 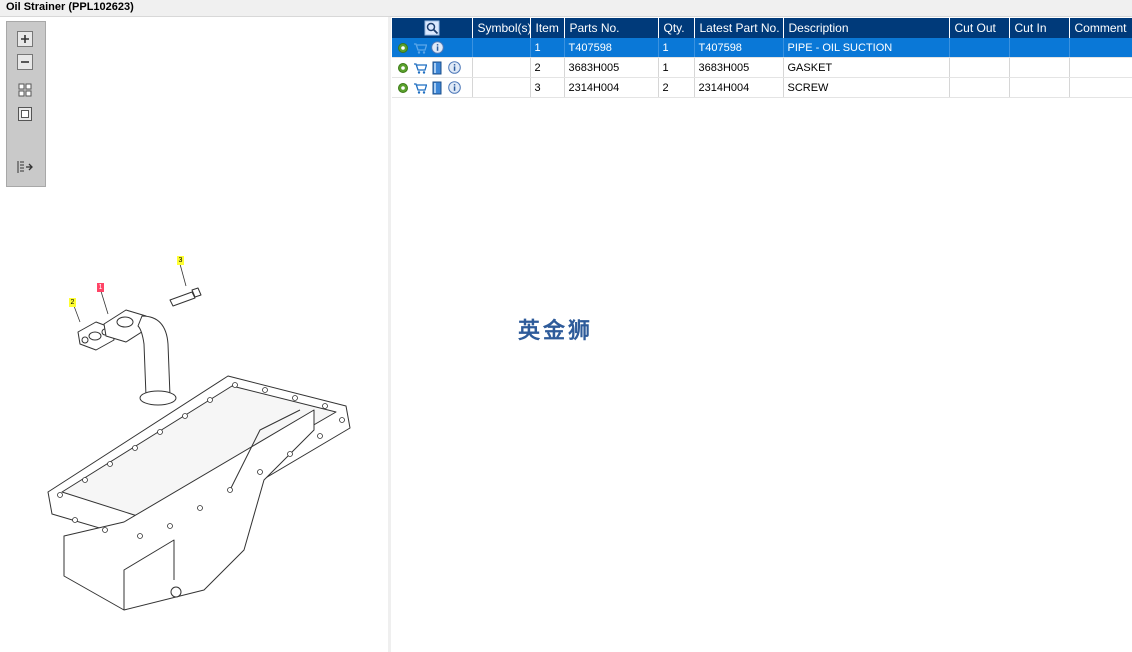 What do you see at coordinates (72, 302) in the screenshot?
I see `callout-label: 2` at bounding box center [72, 302].